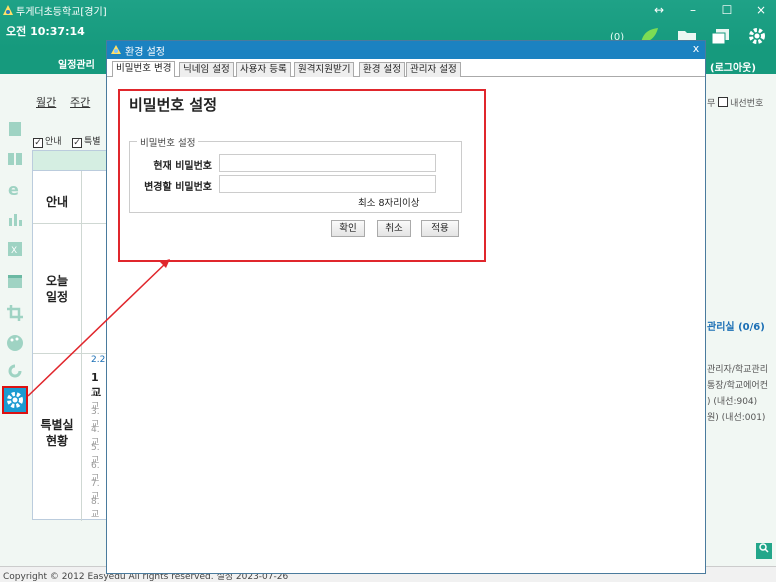 This screenshot has width=776, height=582. I want to click on tab-user-register: 사용자 등록, so click(263, 69).